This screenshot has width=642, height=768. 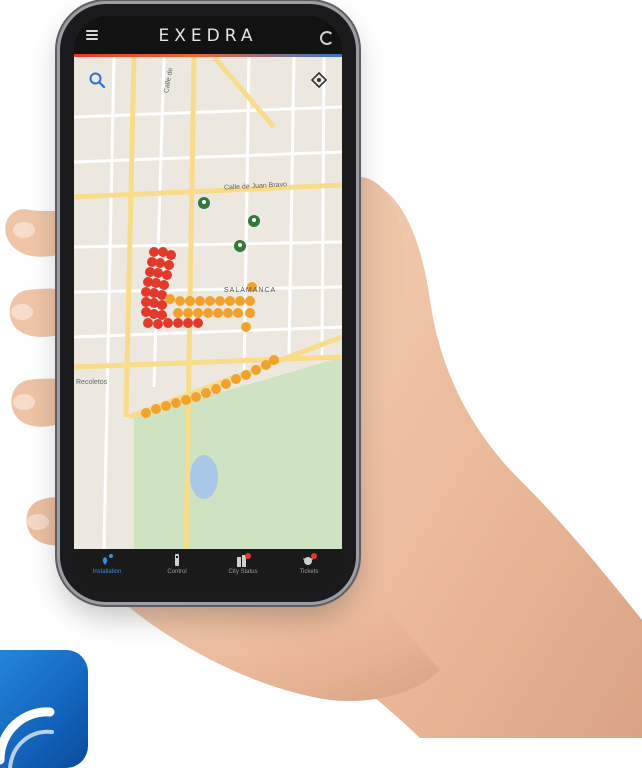 I want to click on nav-label: Installation, so click(x=107, y=572).